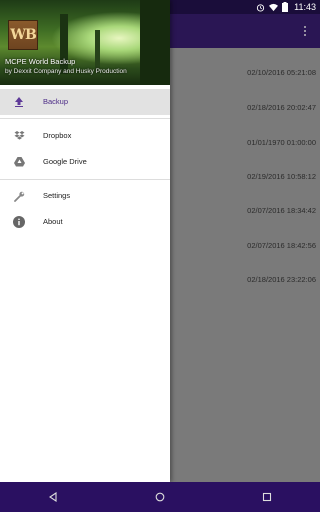 The image size is (320, 512). Describe the element at coordinates (56, 101) in the screenshot. I see `drawer-item-label: Backup` at that location.